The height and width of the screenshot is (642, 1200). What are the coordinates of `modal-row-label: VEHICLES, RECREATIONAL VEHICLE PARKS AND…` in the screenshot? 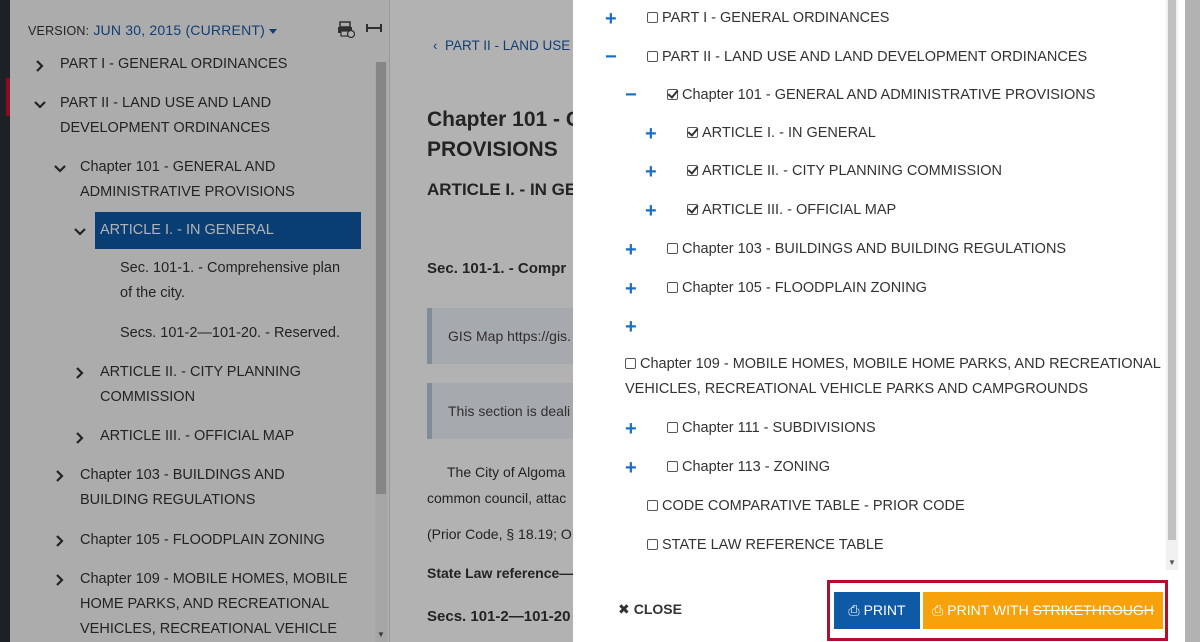 It's located at (857, 389).